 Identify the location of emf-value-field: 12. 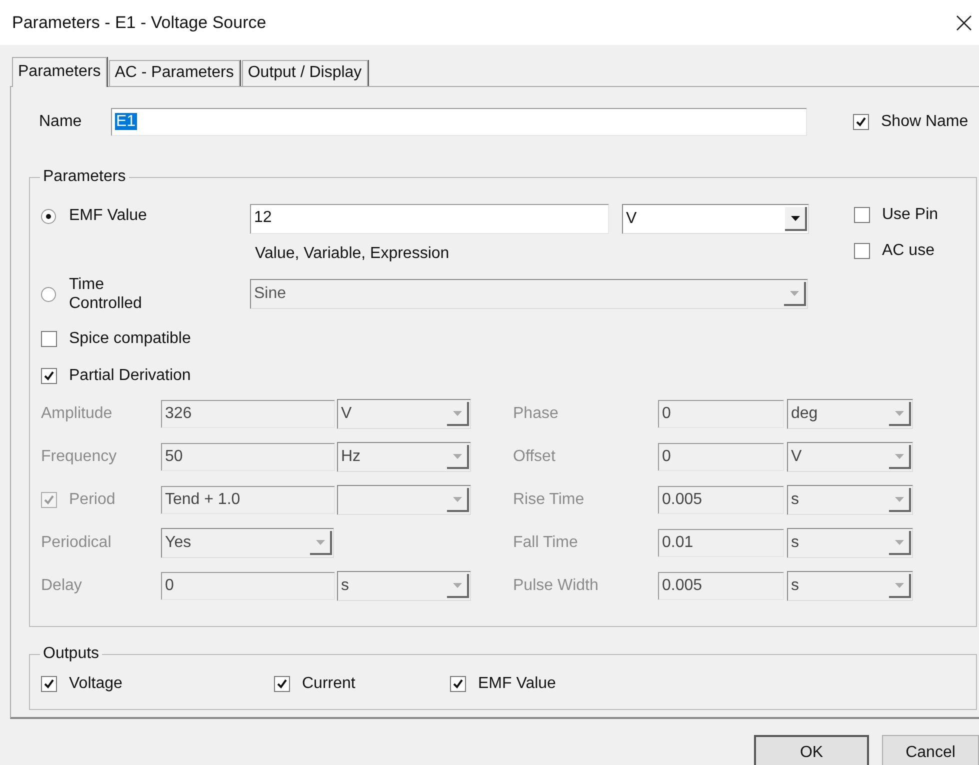
(429, 219).